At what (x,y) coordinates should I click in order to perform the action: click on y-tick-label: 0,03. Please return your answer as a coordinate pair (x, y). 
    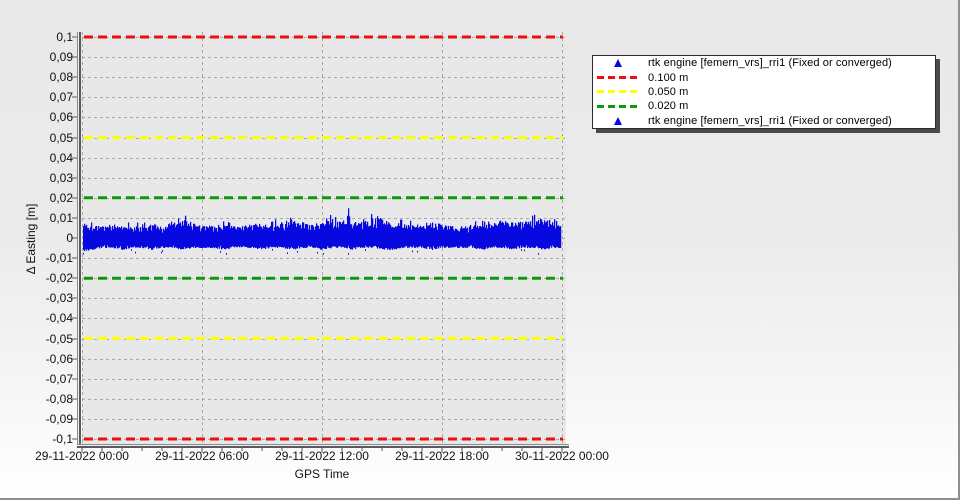
    Looking at the image, I should click on (61, 177).